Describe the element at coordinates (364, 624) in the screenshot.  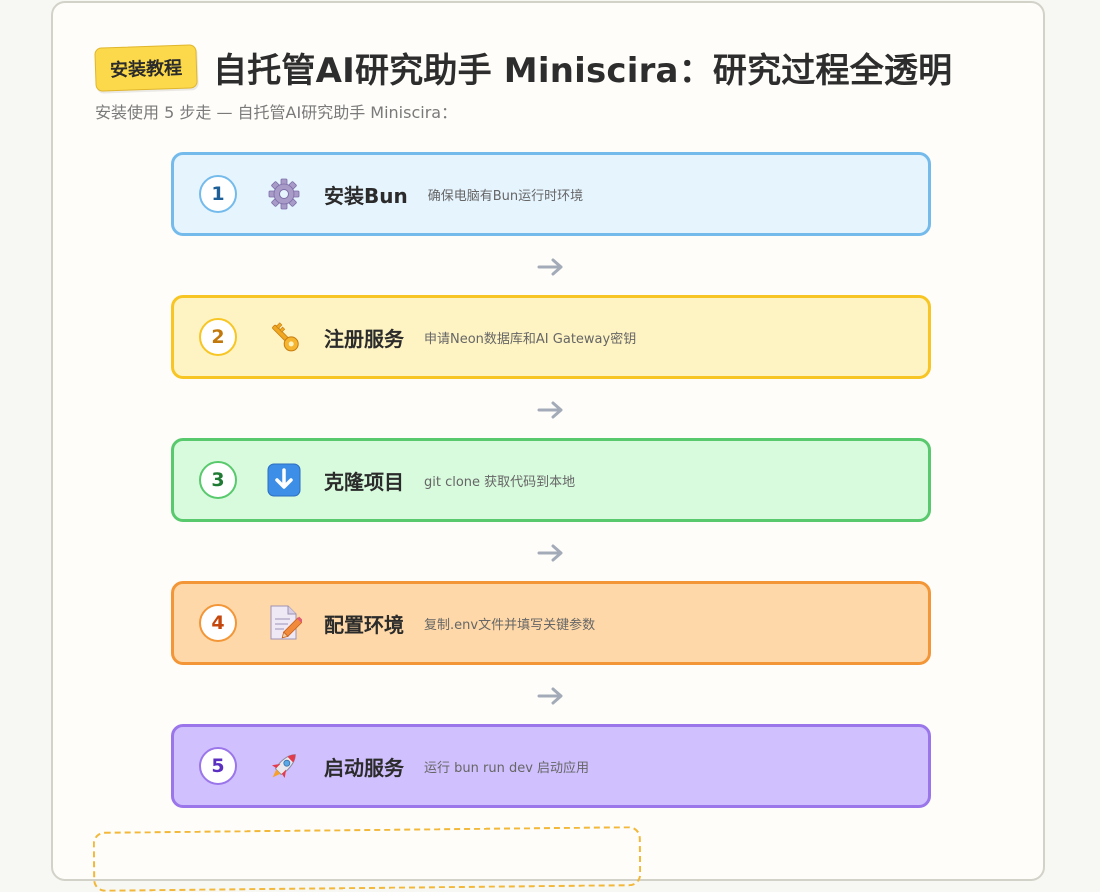
I see `step-title: 配置环境` at that location.